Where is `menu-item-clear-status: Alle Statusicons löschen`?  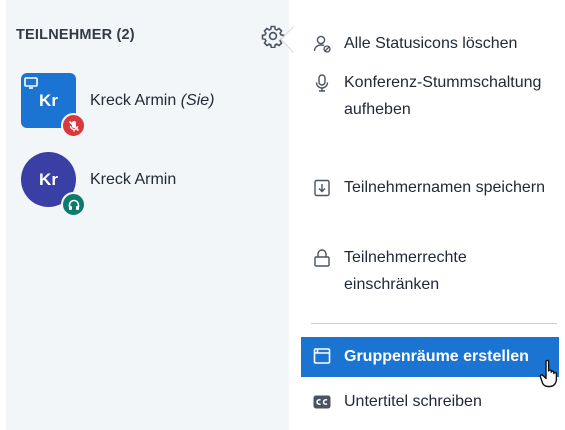 menu-item-clear-status: Alle Statusicons löschen is located at coordinates (426, 44).